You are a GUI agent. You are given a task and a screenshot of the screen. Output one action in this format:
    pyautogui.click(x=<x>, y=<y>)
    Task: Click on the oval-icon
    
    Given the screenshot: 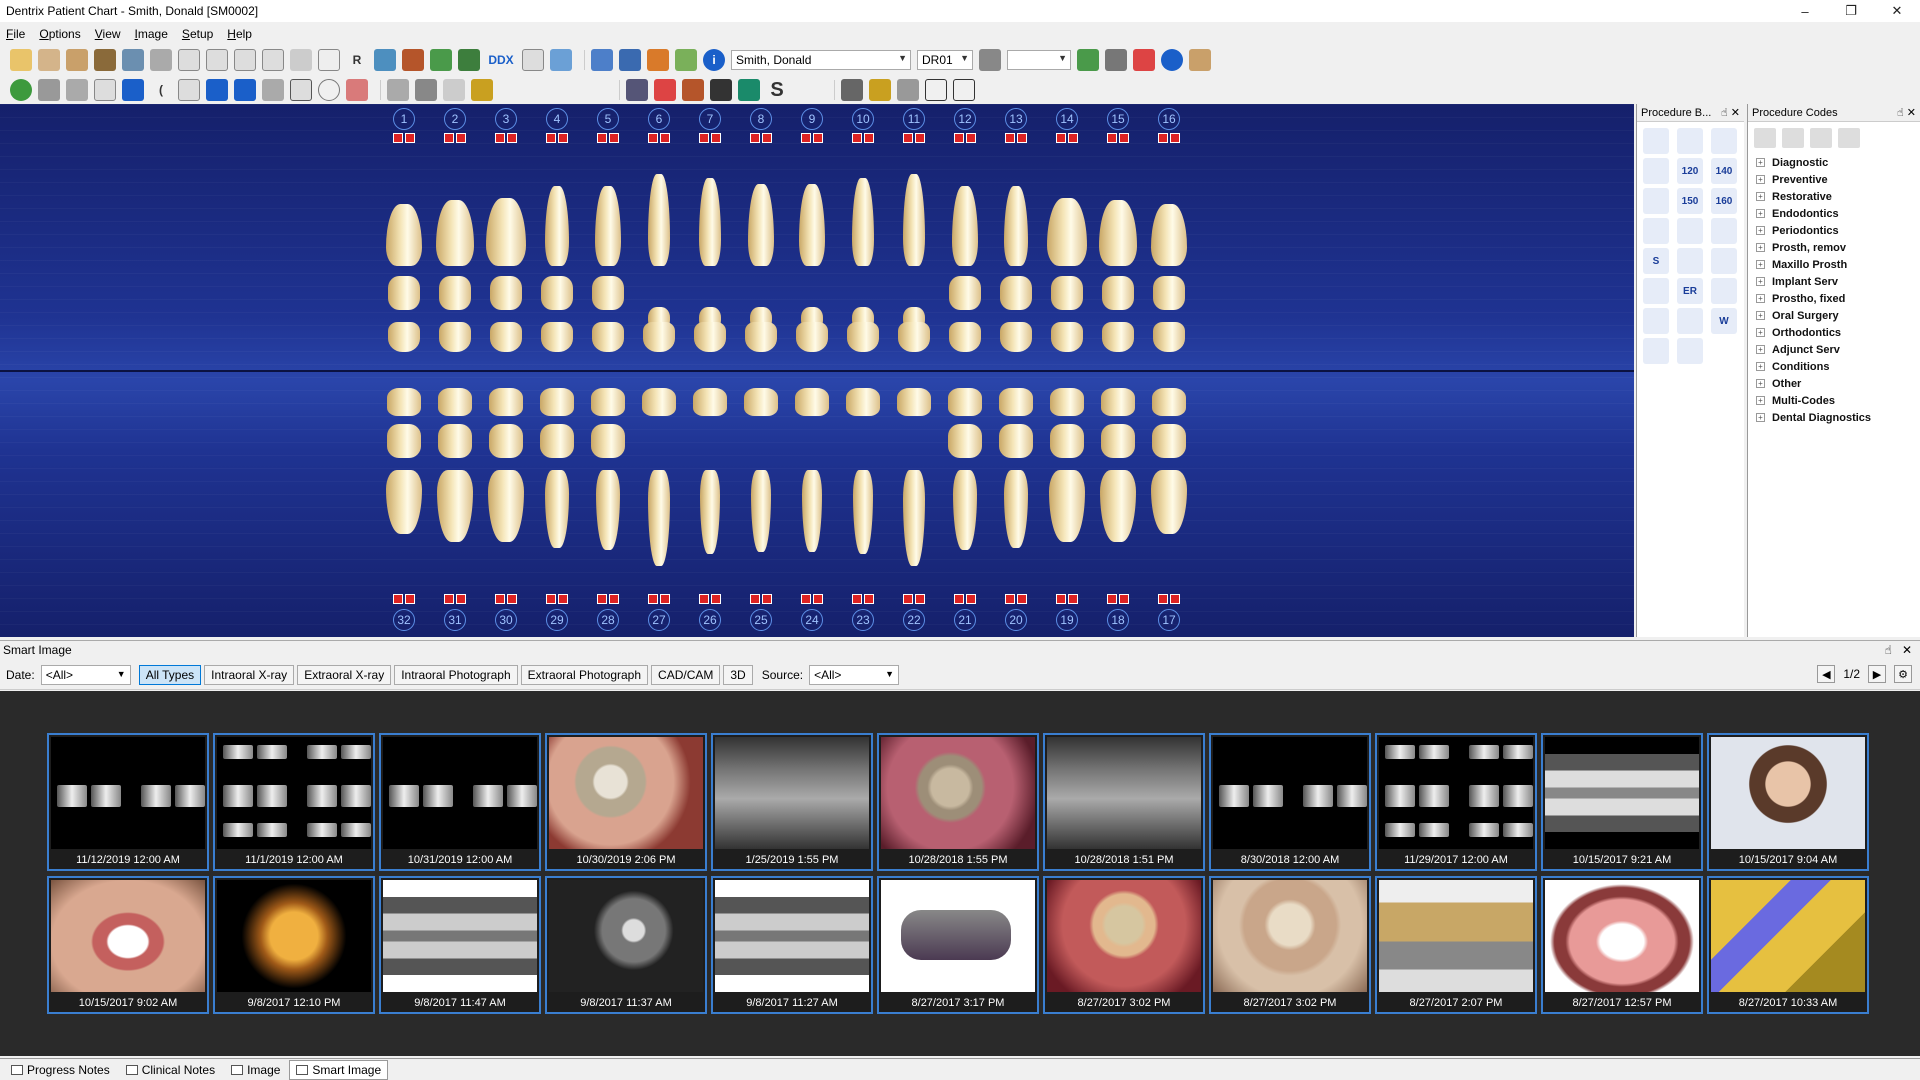 What is the action you would take?
    pyautogui.click(x=329, y=90)
    